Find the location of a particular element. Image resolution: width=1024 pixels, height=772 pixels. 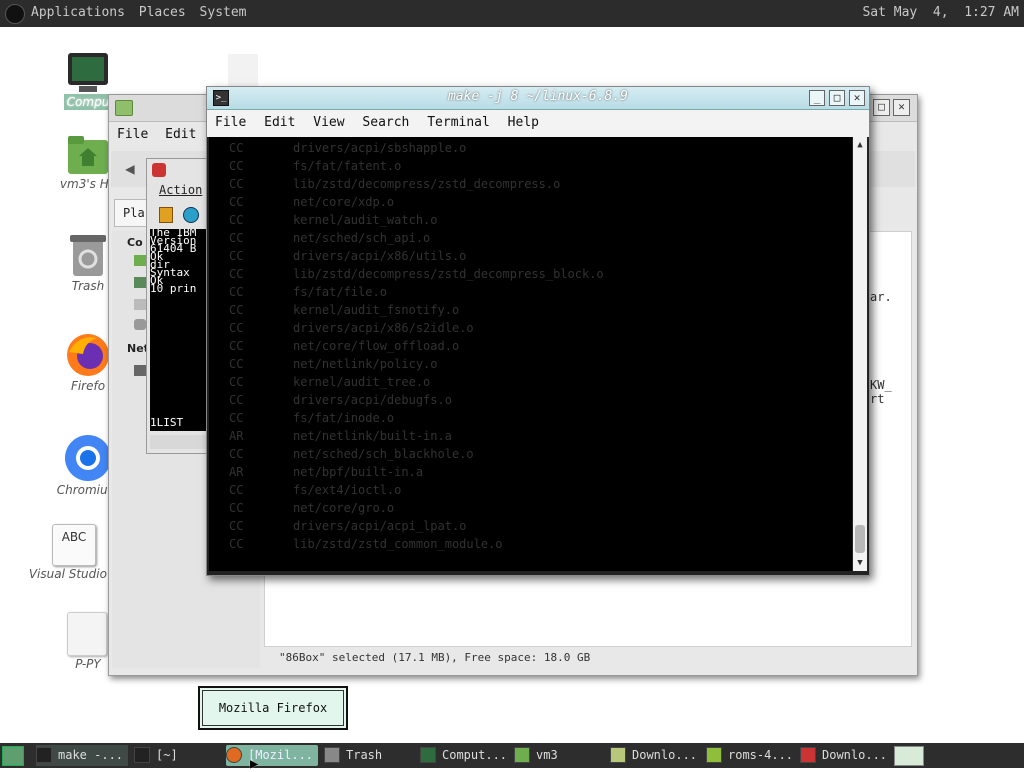

terminal-line: CC fs/ext4/ioctl.o is located at coordinates (315, 492).